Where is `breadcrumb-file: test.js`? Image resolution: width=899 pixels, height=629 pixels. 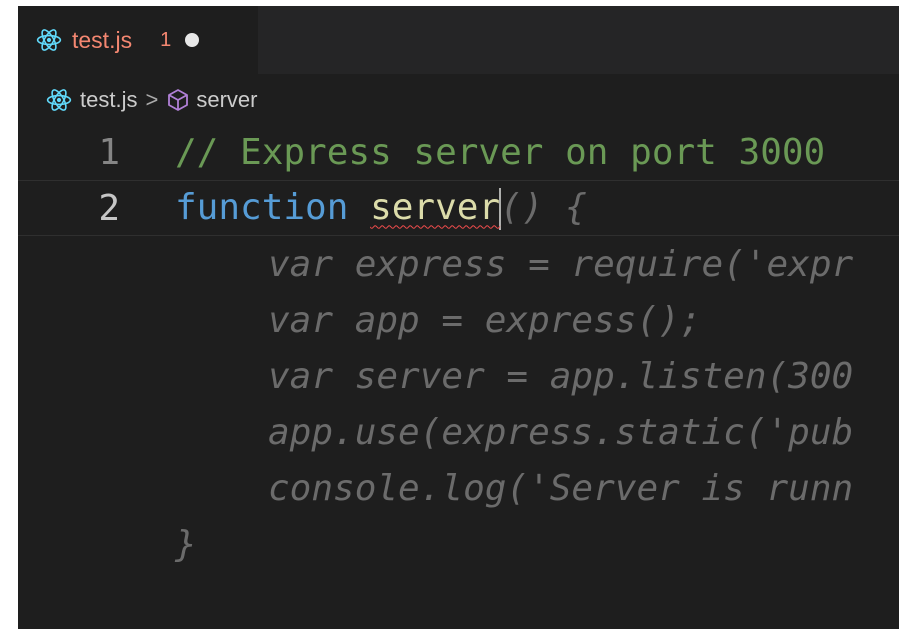
breadcrumb-file: test.js is located at coordinates (108, 100).